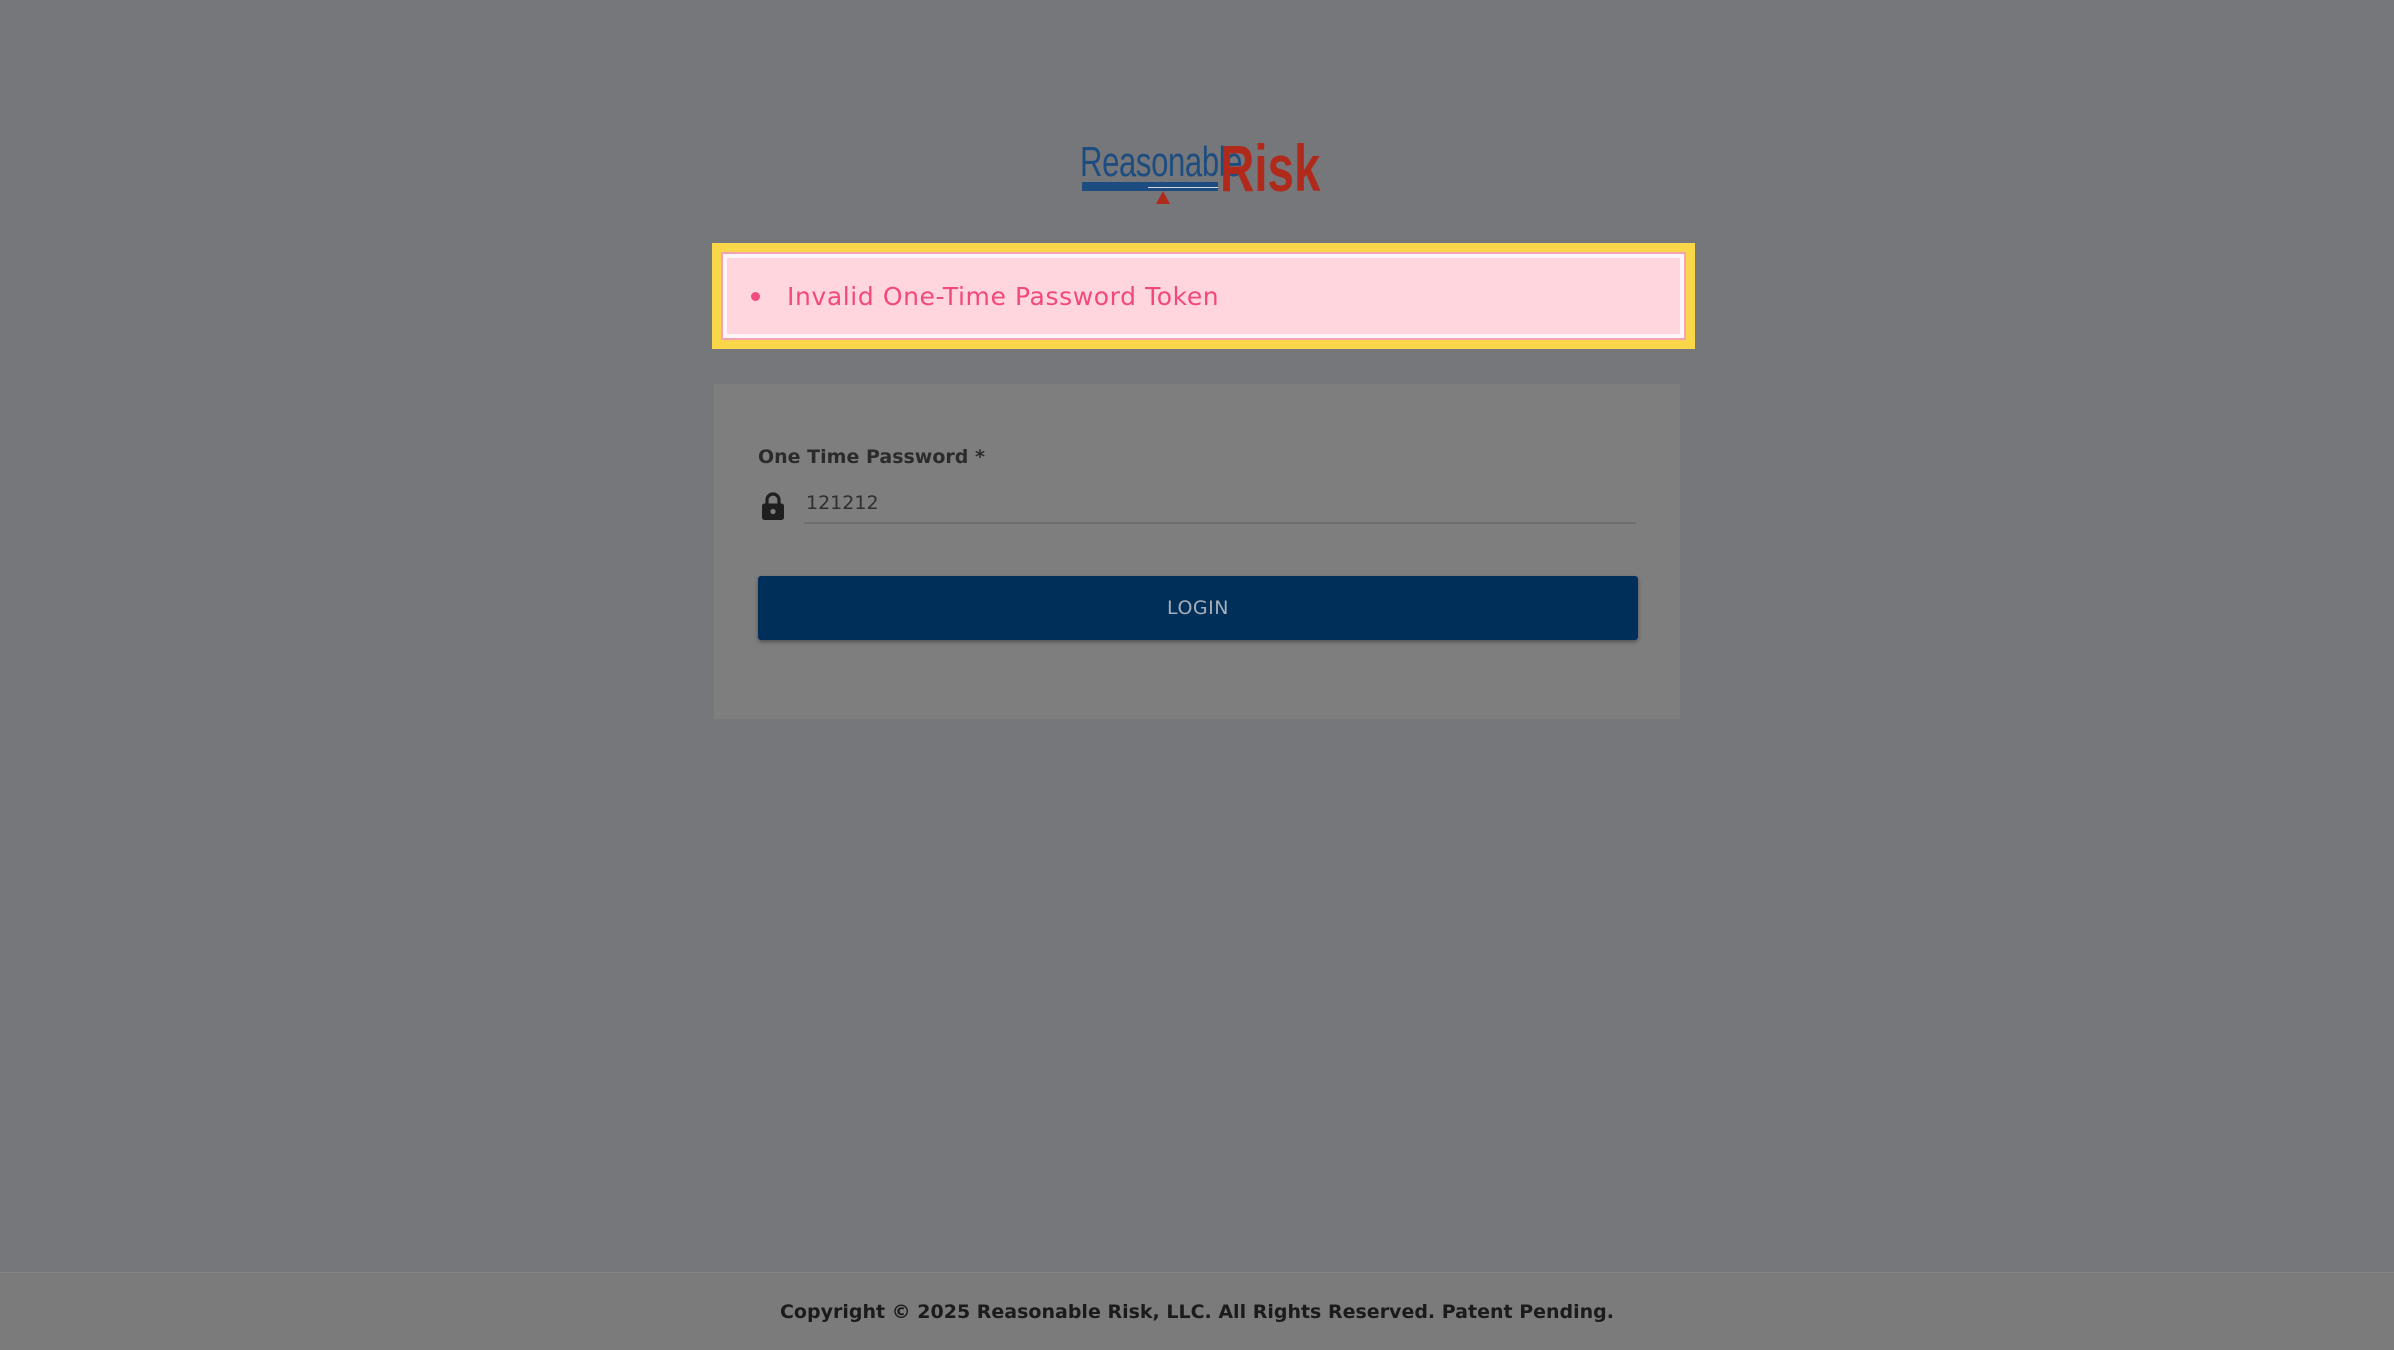 Image resolution: width=2394 pixels, height=1350 pixels. What do you see at coordinates (871, 457) in the screenshot?
I see `otp-field-label: One Time Password *` at bounding box center [871, 457].